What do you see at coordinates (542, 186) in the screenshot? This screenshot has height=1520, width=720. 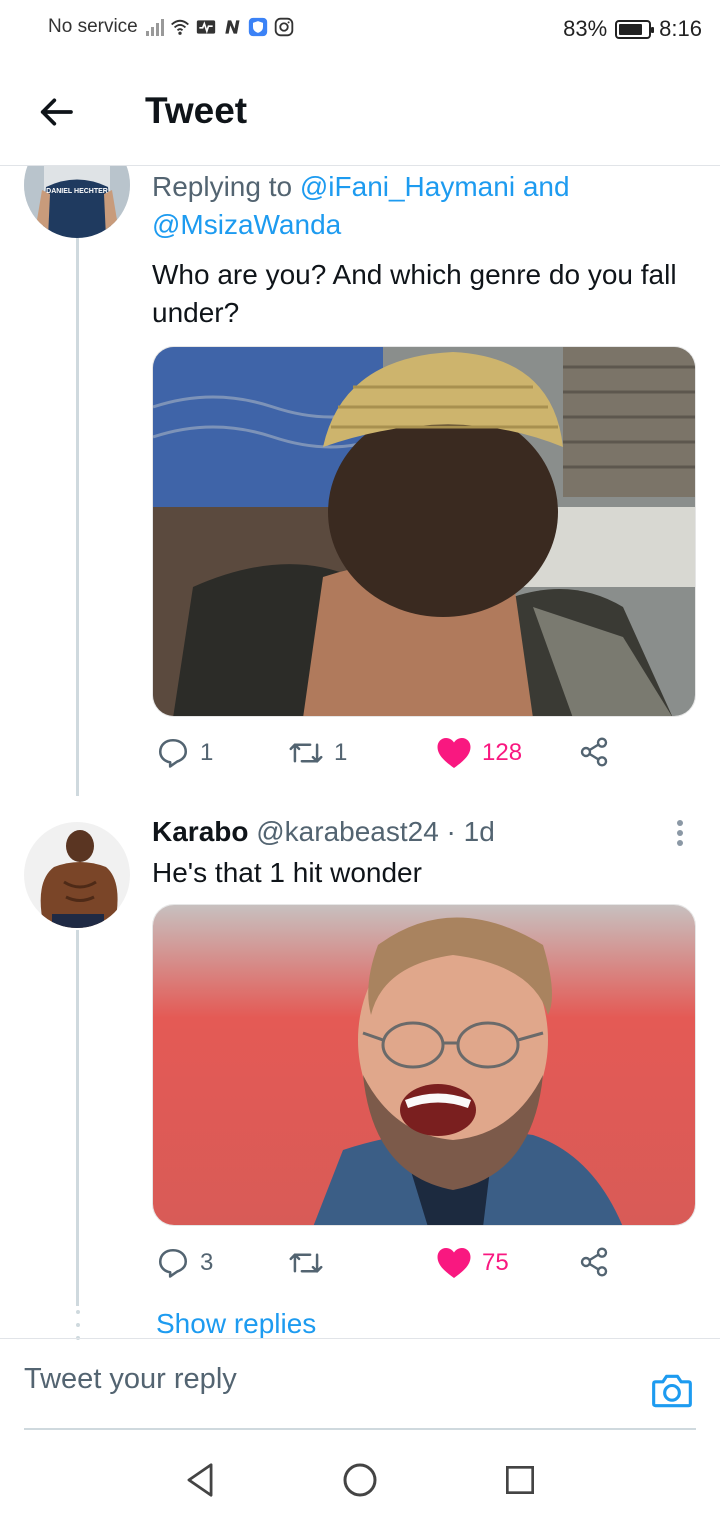 I see `and-text: and` at bounding box center [542, 186].